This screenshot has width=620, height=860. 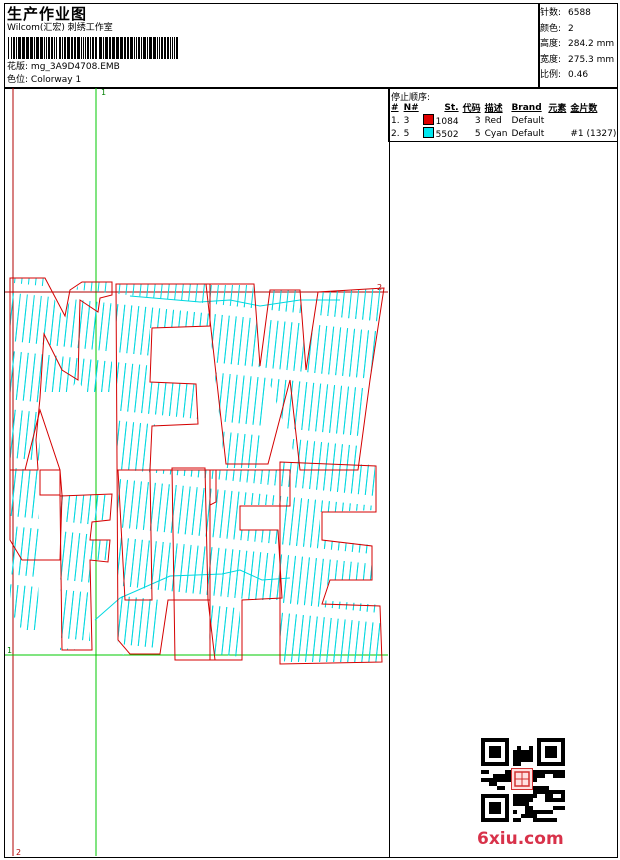 I want to click on watermark-logo: 6xiu.com, so click(x=520, y=839).